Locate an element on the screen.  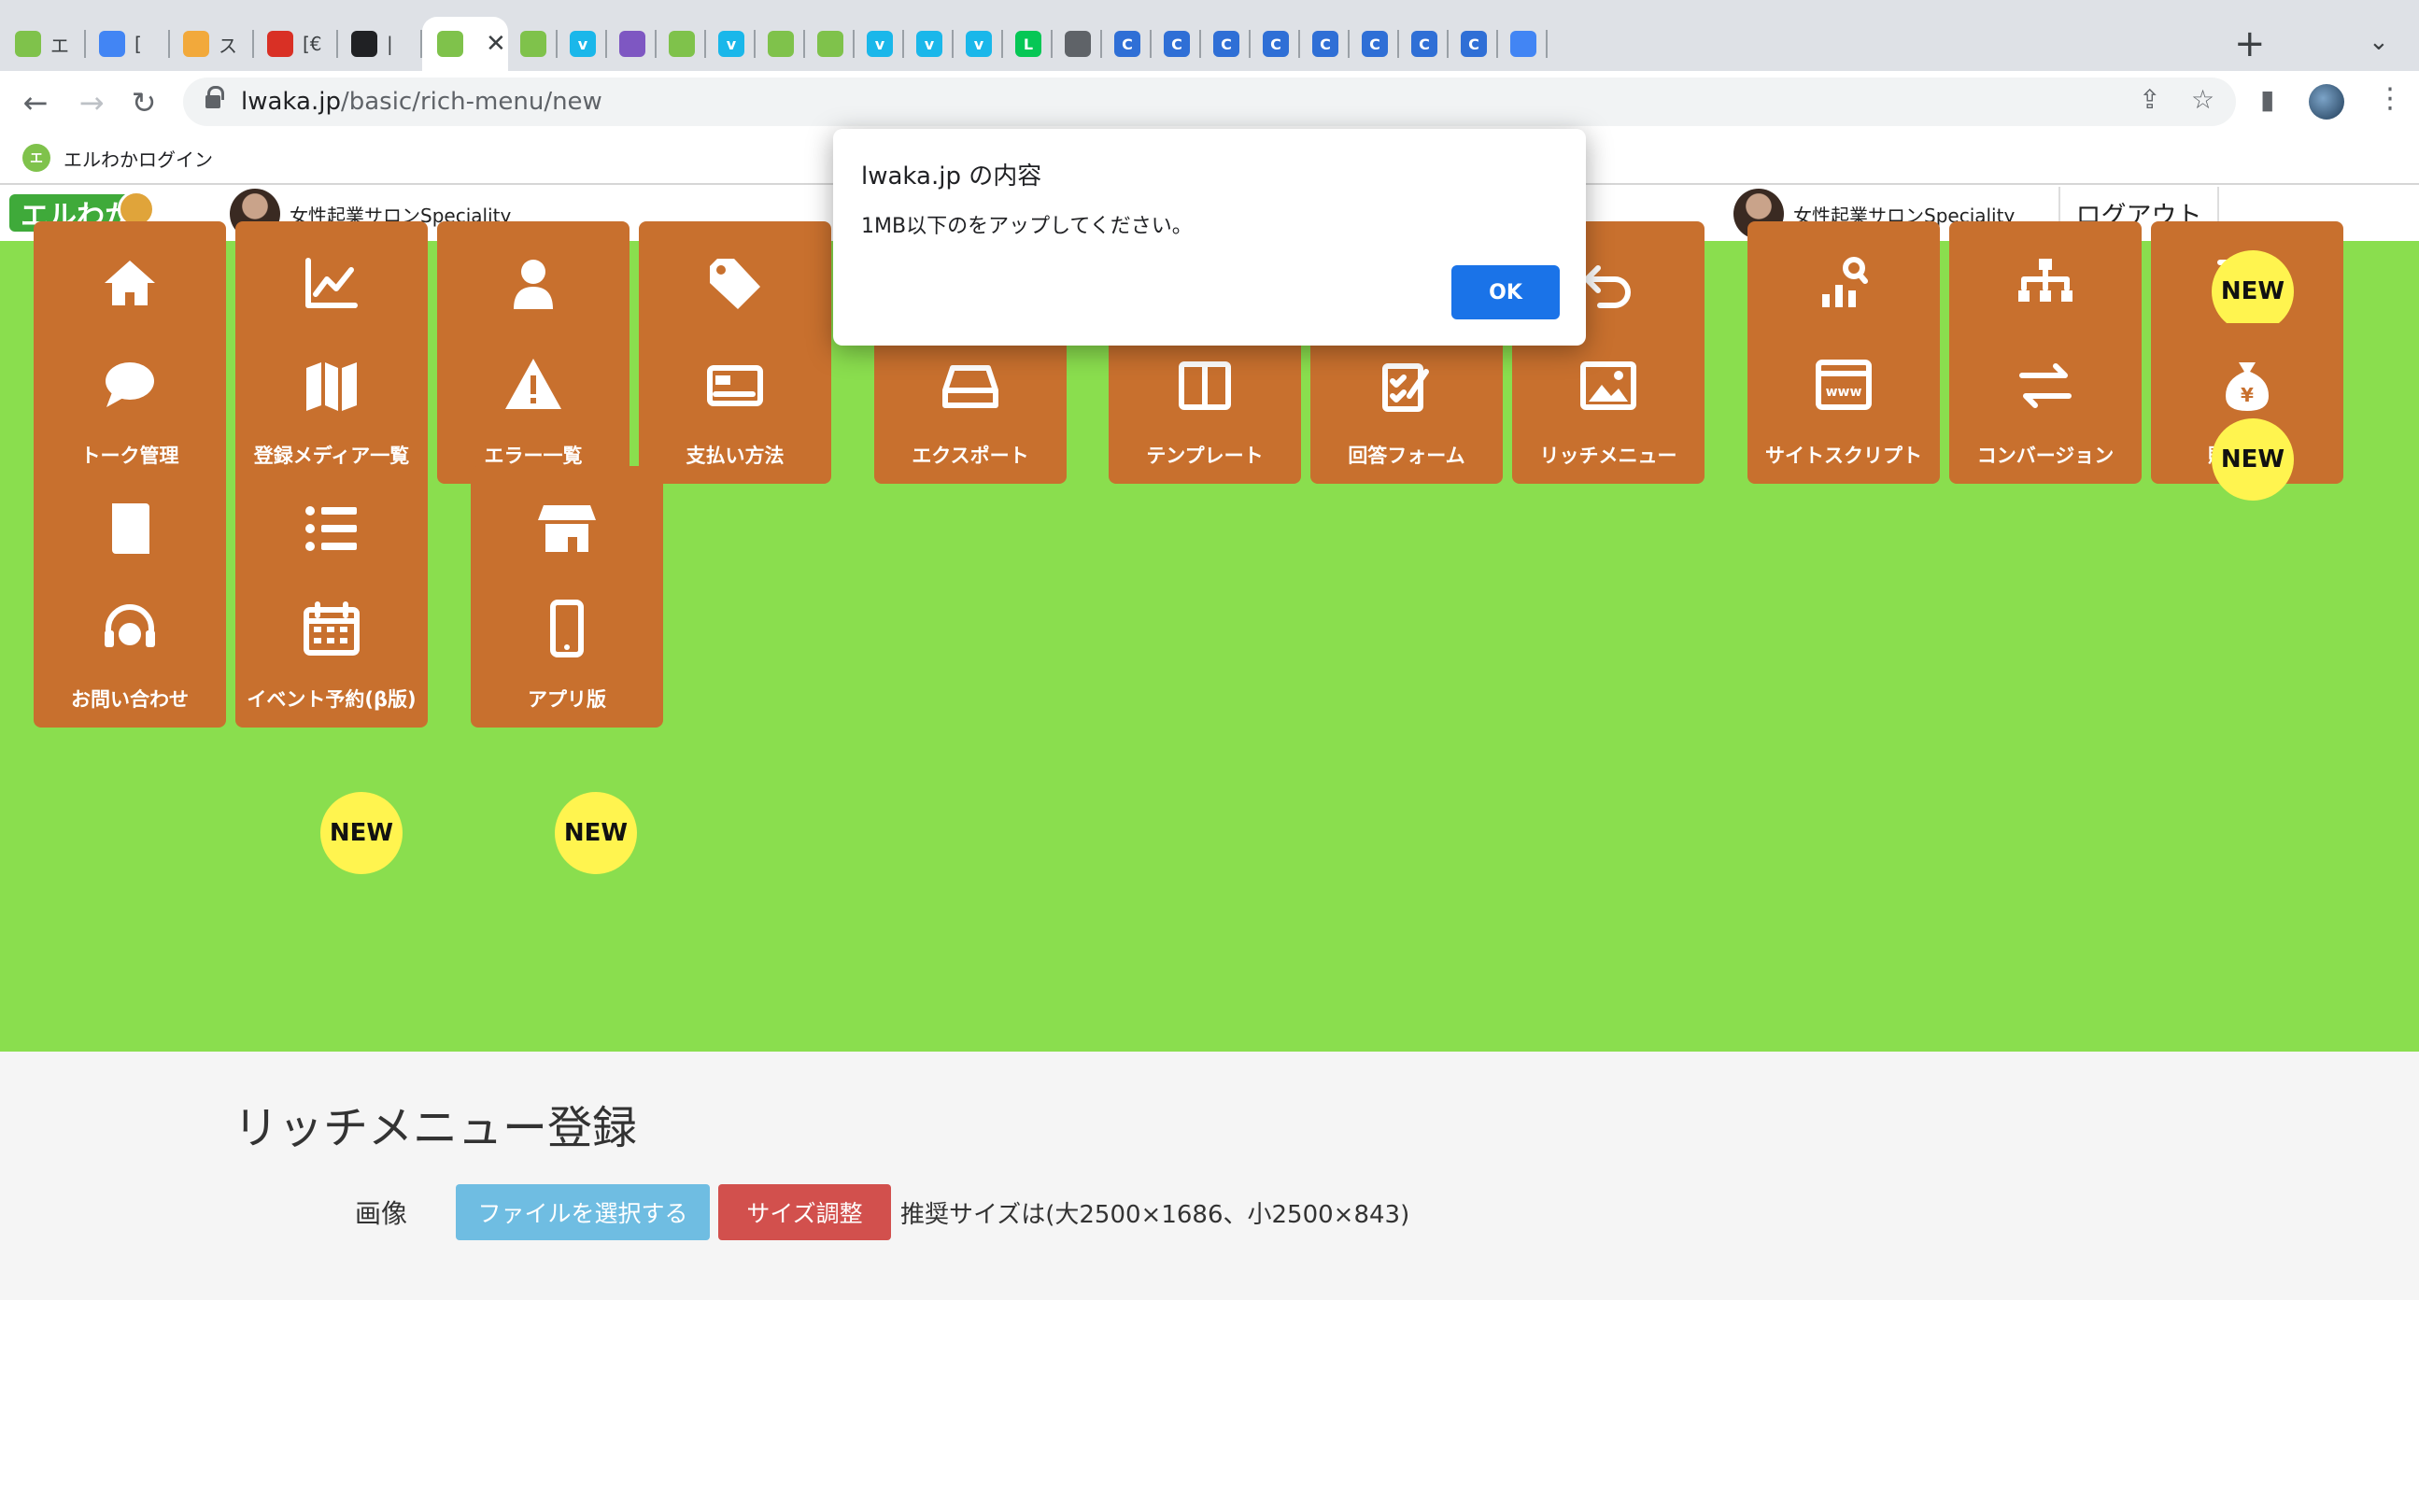
back-icon: ← is located at coordinates (35, 102).